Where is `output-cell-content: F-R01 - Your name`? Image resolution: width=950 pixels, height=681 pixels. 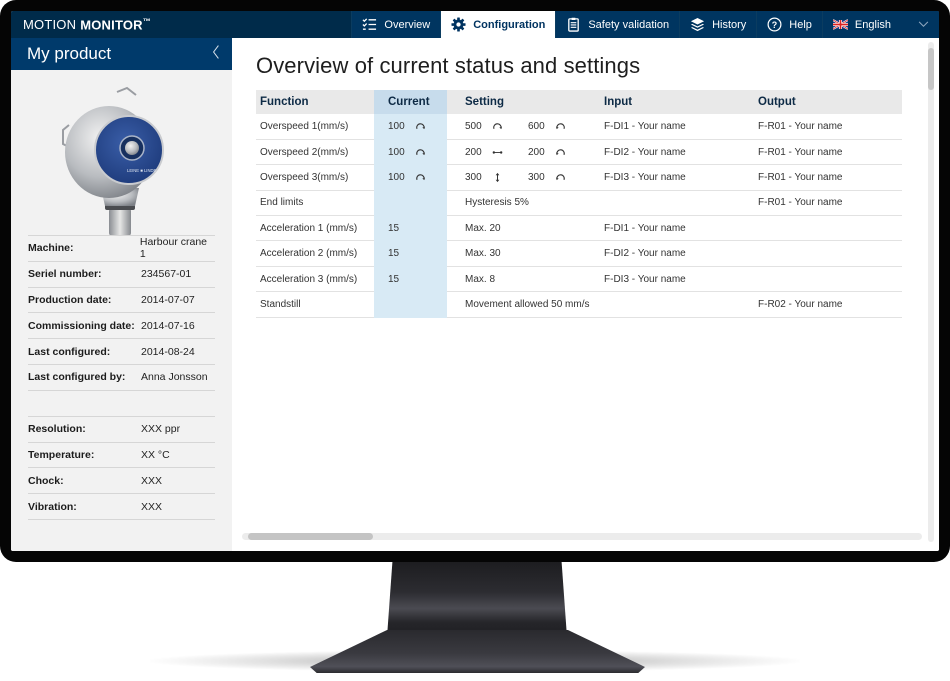
output-cell-content: F-R01 - Your name is located at coordinates (800, 152).